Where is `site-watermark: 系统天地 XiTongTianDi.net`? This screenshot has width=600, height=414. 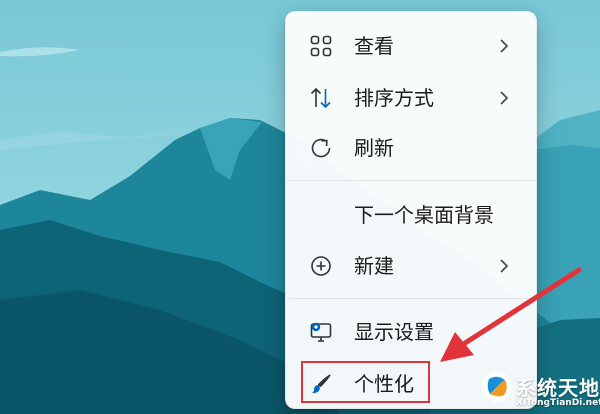 site-watermark: 系统天地 XiTongTianDi.net is located at coordinates (540, 390).